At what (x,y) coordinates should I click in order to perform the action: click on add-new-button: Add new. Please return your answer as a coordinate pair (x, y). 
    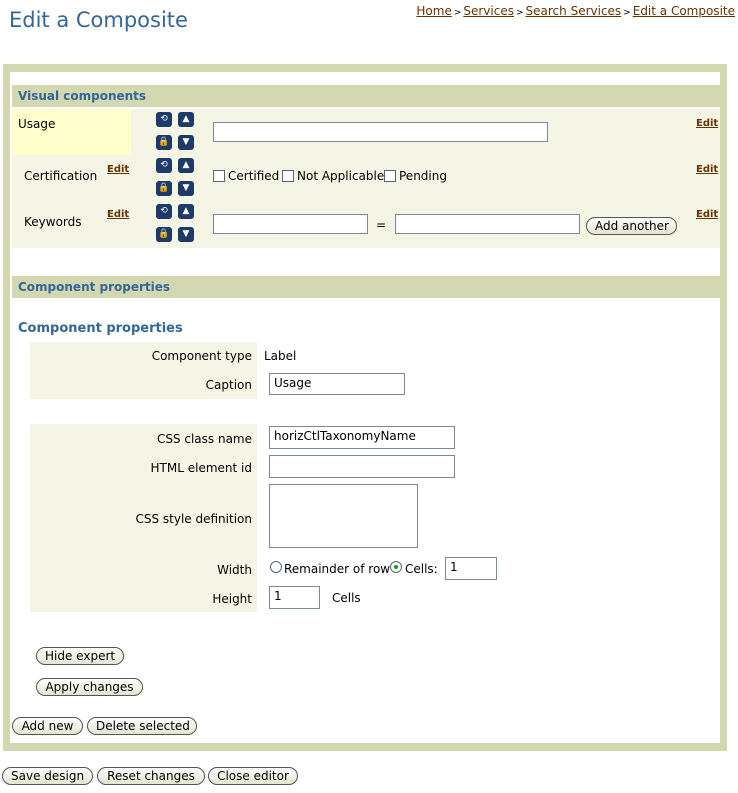
    Looking at the image, I should click on (47, 726).